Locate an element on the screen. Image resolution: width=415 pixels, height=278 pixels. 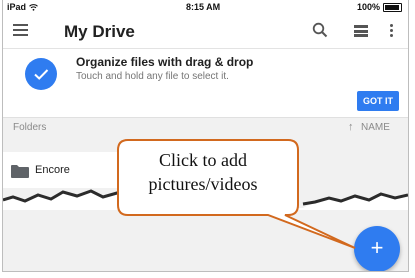
battery-percent: 100% is located at coordinates (368, 7).